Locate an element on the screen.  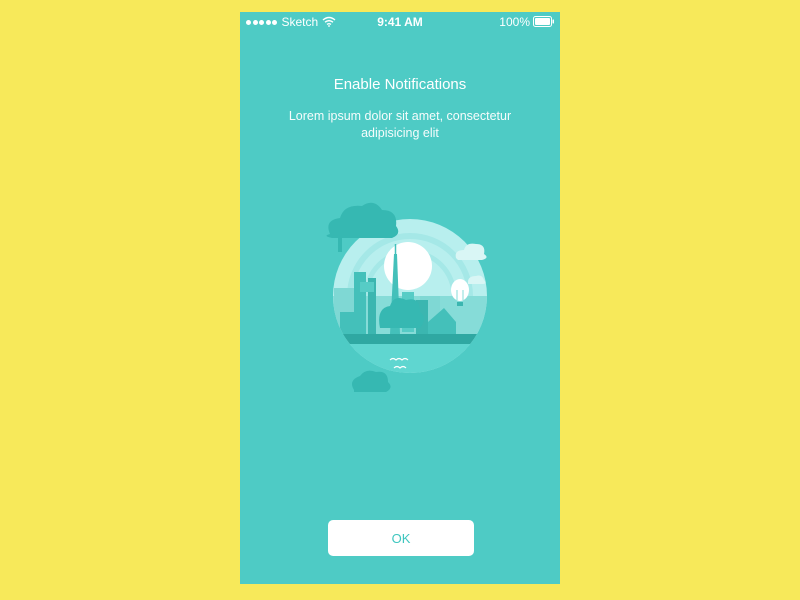
page-title: Enable Notifications is located at coordinates (400, 84).